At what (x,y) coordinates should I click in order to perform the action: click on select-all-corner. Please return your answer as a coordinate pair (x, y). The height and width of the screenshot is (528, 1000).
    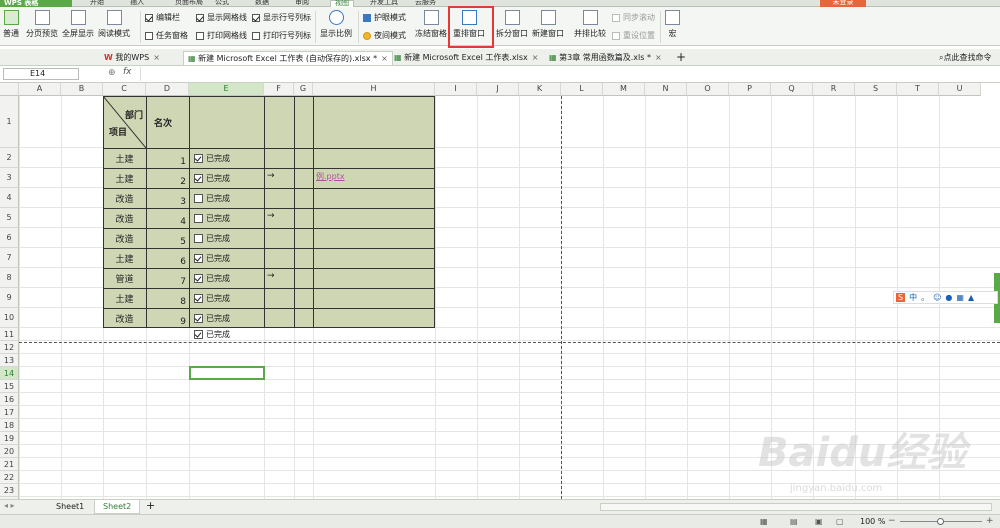
    Looking at the image, I should click on (9, 89).